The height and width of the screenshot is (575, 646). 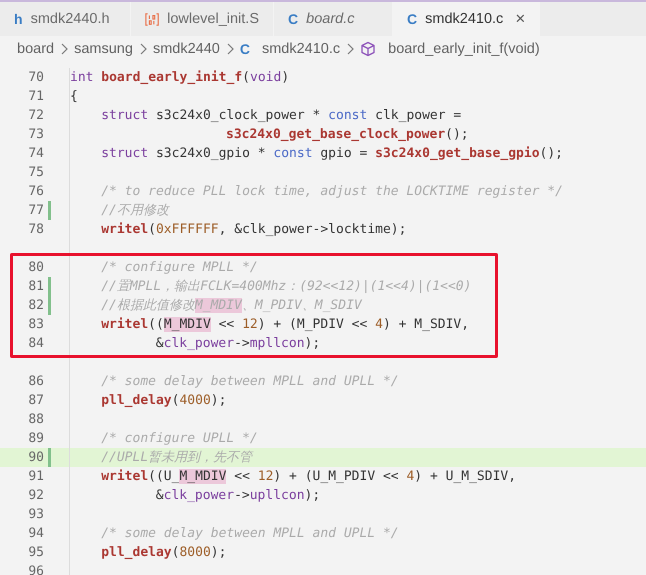 What do you see at coordinates (35, 553) in the screenshot?
I see `line-number: 95` at bounding box center [35, 553].